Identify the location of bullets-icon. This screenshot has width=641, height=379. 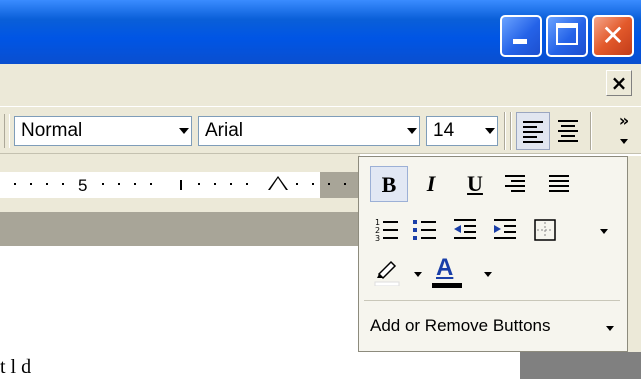
(424, 230).